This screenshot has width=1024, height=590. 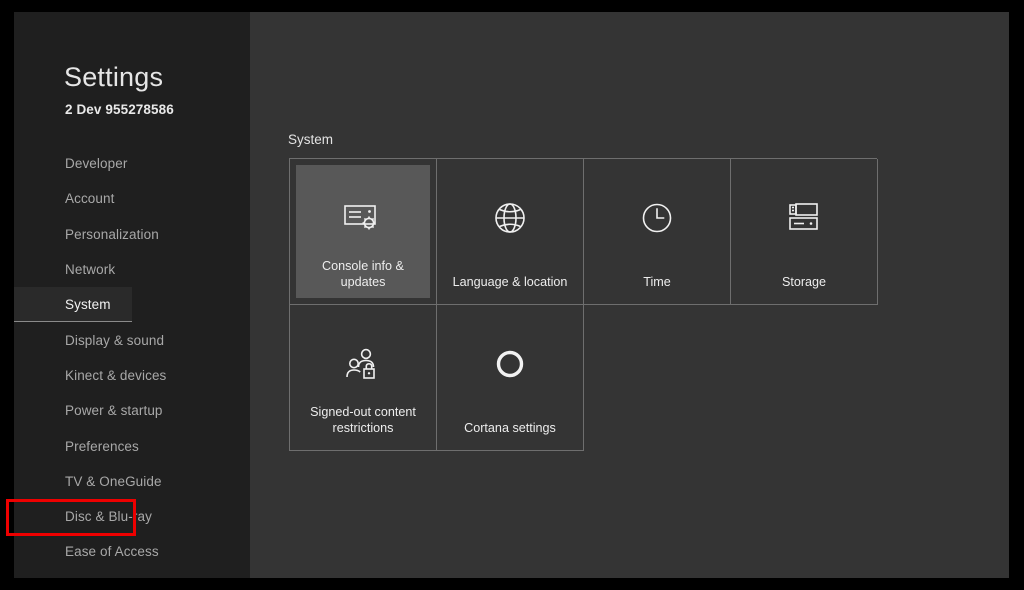 I want to click on globe-icon, so click(x=510, y=218).